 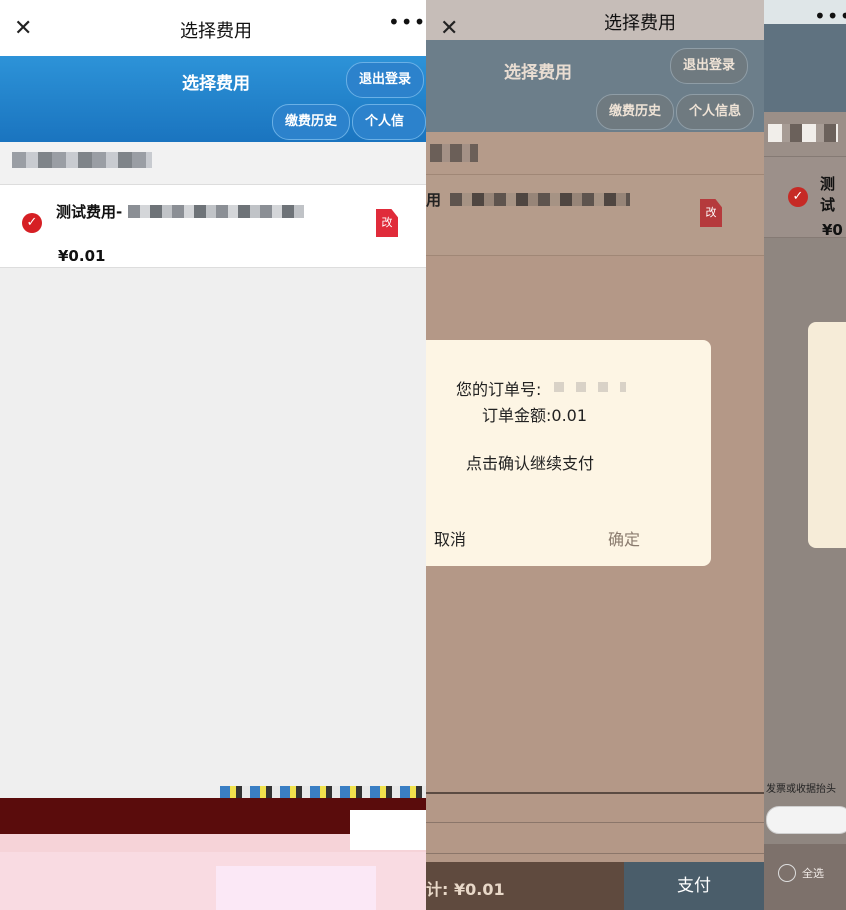 What do you see at coordinates (465, 889) in the screenshot?
I see `order-total: 计: ¥0.01` at bounding box center [465, 889].